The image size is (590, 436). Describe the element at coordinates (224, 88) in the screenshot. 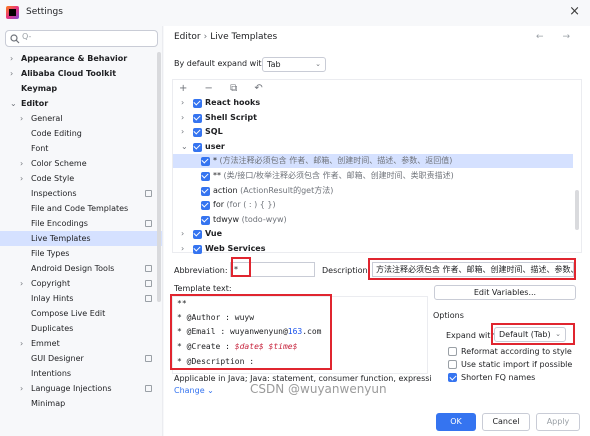

I see `templates-toolbar: + − ⧉ ↶` at that location.